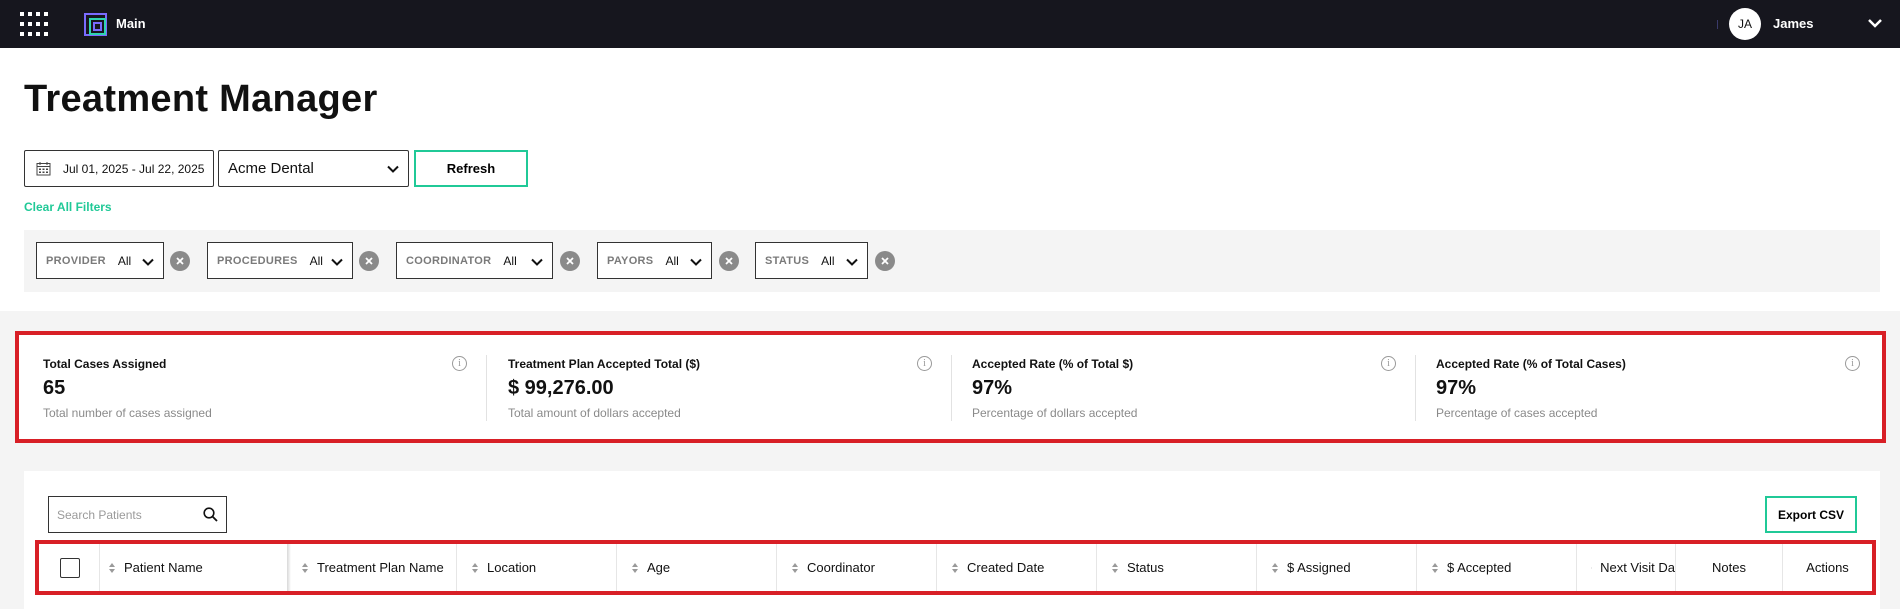  What do you see at coordinates (131, 23) in the screenshot?
I see `app-title: Main` at bounding box center [131, 23].